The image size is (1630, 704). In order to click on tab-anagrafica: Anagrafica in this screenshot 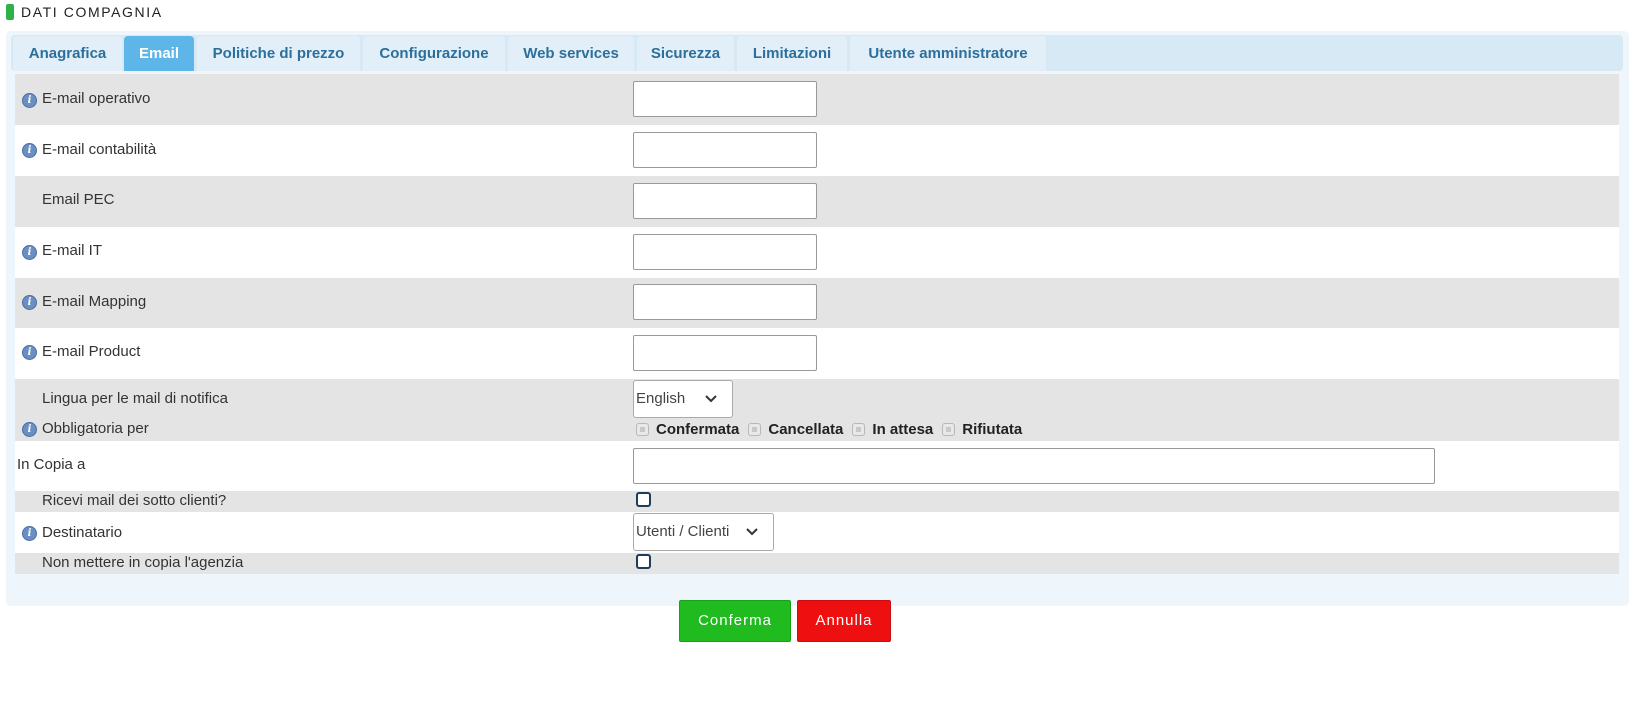, I will do `click(67, 53)`.